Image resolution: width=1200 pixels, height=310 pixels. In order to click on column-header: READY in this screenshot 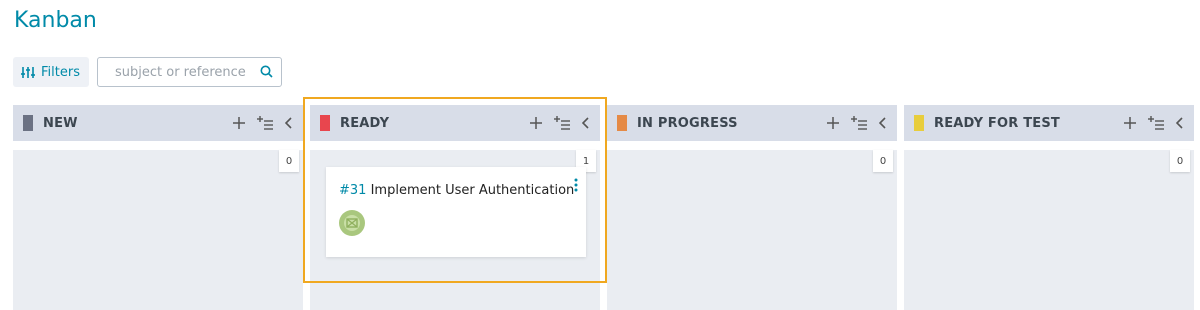, I will do `click(455, 123)`.